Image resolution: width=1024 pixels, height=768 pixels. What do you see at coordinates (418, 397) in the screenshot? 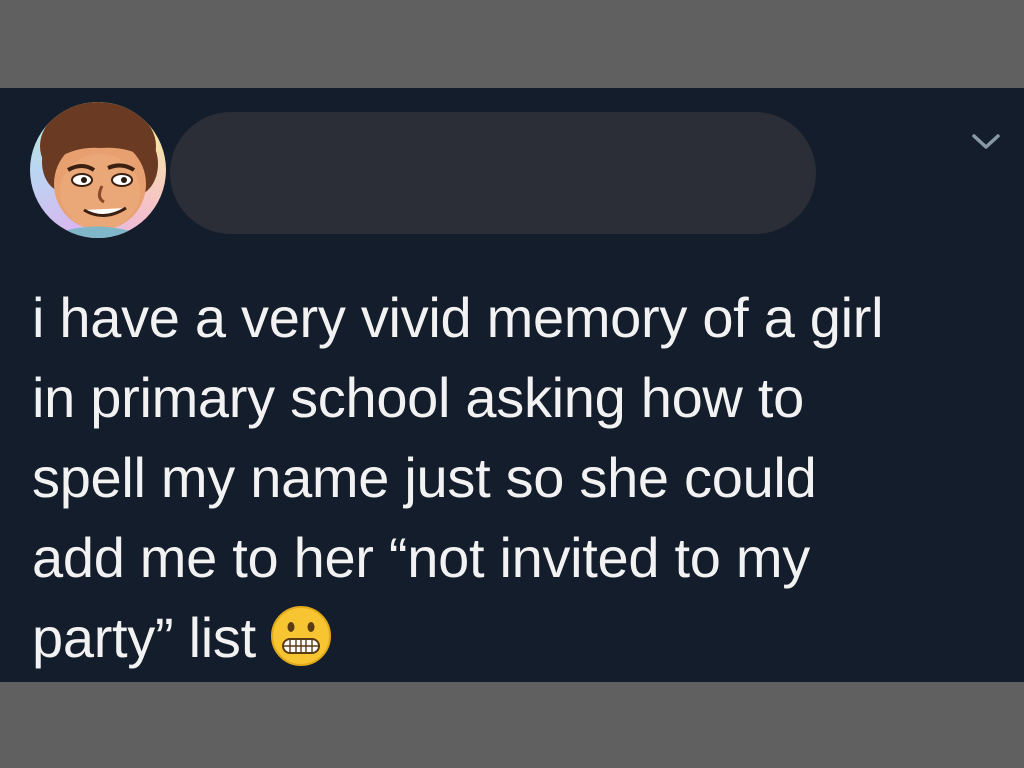
I see `tweet-text-line: in primary school asking how to` at bounding box center [418, 397].